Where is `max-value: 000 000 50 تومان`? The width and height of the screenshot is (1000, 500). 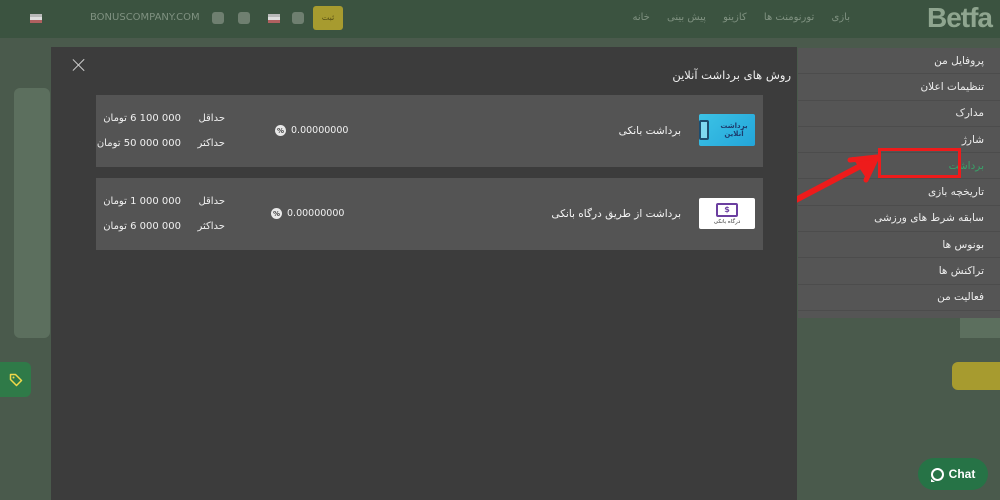 max-value: 000 000 50 تومان is located at coordinates (138, 143).